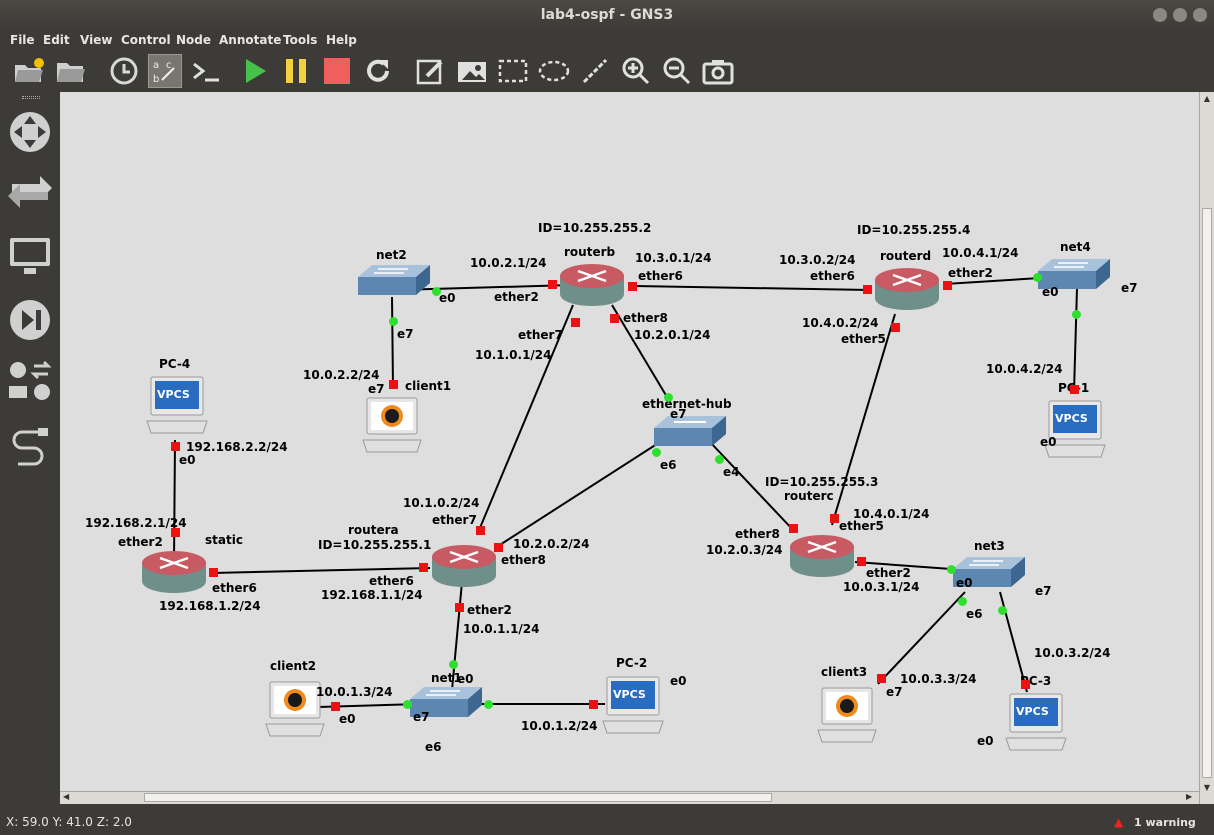 The height and width of the screenshot is (835, 1214). What do you see at coordinates (464, 568) in the screenshot?
I see `router-routera` at bounding box center [464, 568].